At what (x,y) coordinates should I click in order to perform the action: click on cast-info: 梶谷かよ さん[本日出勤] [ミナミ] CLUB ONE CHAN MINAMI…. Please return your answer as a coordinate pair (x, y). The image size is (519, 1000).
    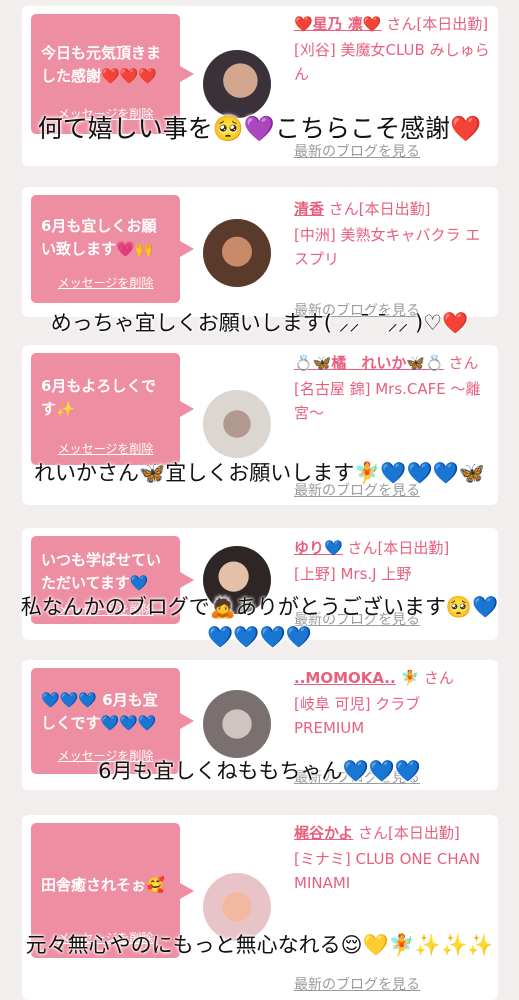
    Looking at the image, I should click on (392, 907).